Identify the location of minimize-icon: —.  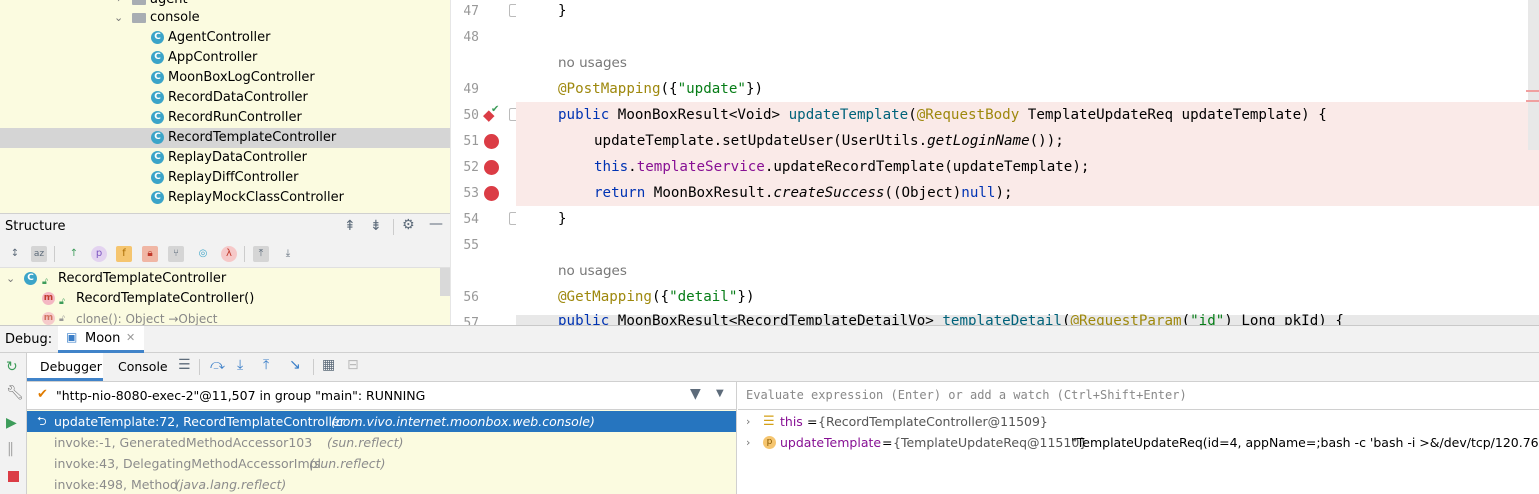
(436, 224).